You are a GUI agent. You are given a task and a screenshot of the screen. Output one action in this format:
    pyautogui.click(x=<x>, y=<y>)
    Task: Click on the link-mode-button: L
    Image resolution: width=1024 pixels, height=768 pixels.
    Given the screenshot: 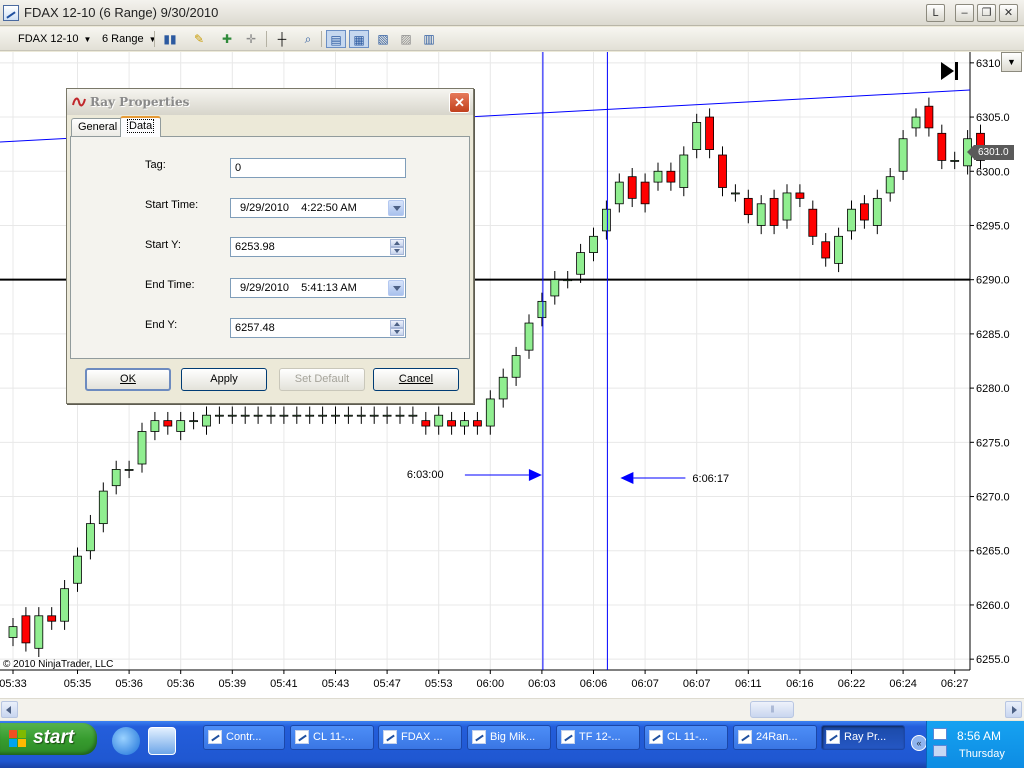 What is the action you would take?
    pyautogui.click(x=935, y=13)
    